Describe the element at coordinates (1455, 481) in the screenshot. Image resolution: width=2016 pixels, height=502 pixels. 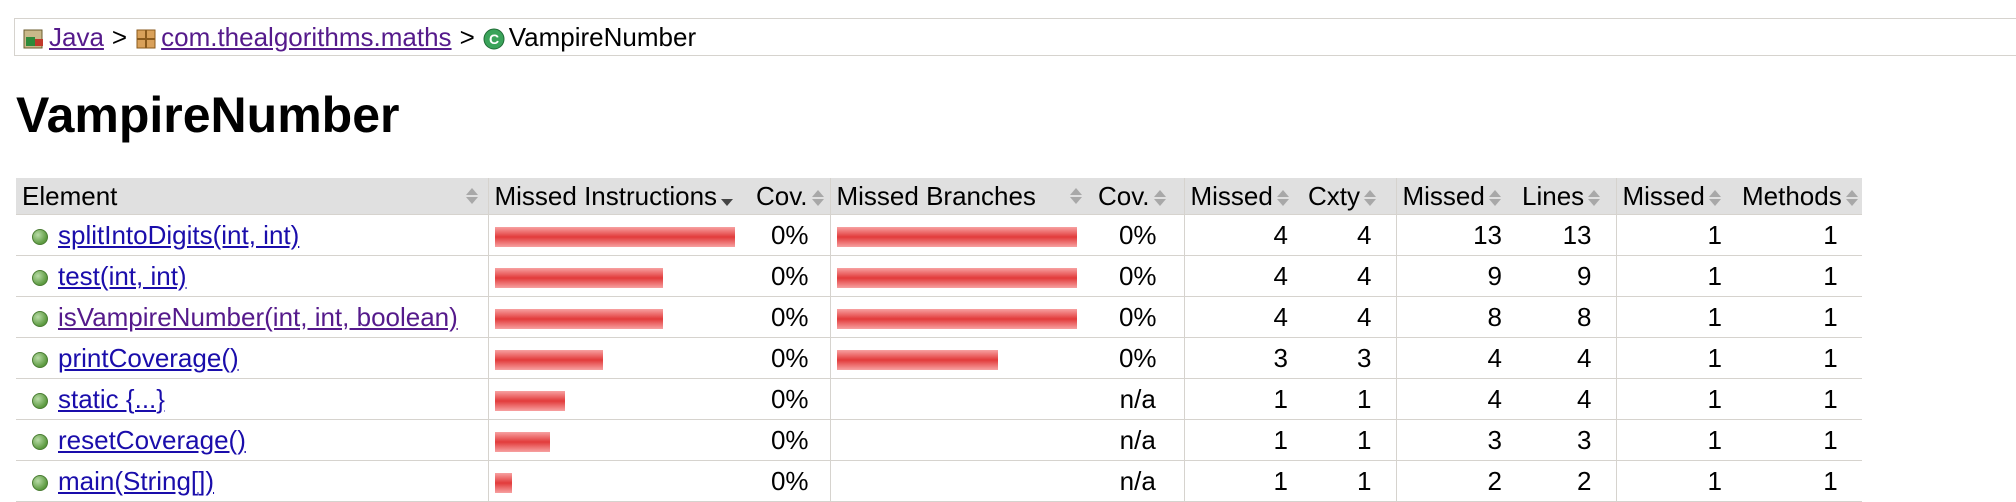
I see `missed-lines-cell: 2` at that location.